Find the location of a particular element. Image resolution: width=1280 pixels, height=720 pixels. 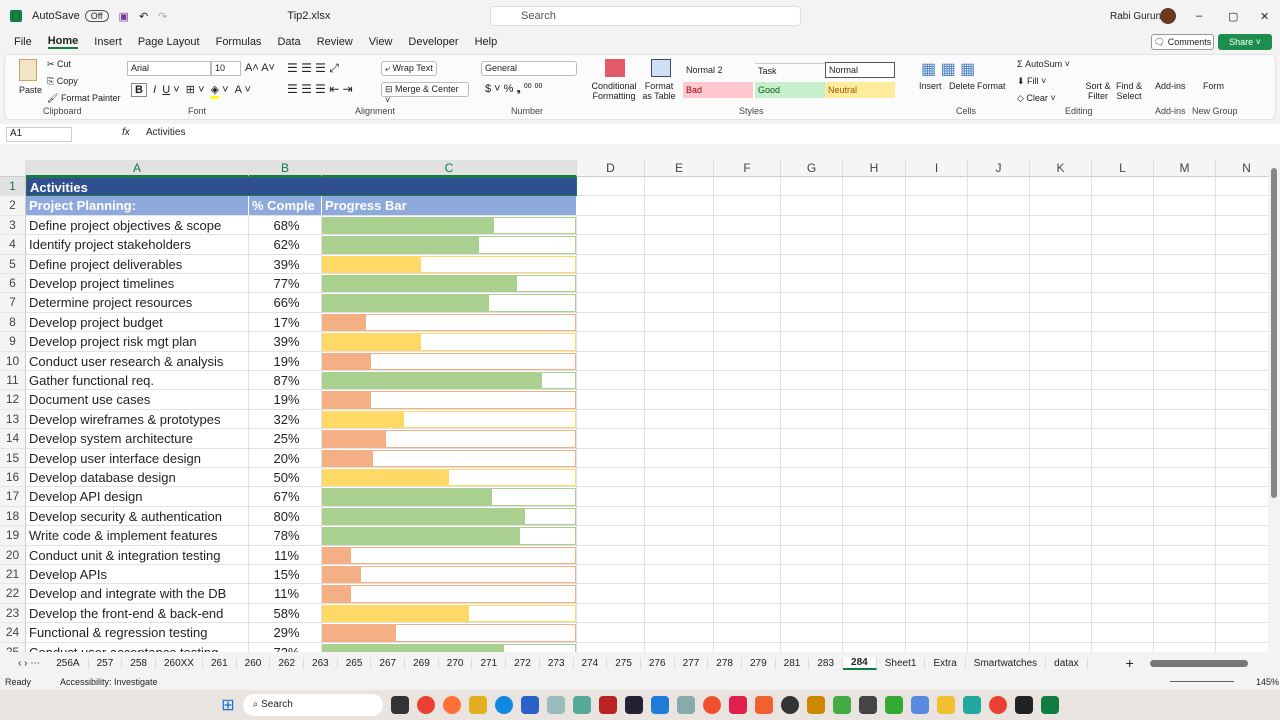

sheet-tab: 276 is located at coordinates (658, 663).